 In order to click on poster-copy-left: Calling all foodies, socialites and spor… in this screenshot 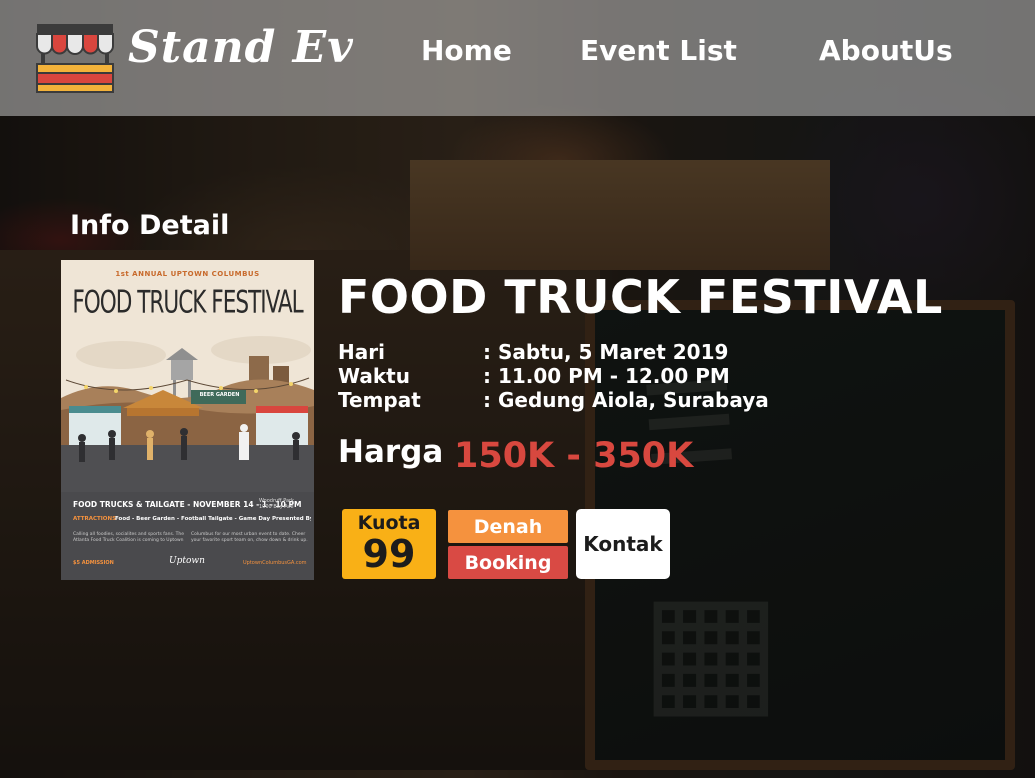, I will do `click(129, 537)`.